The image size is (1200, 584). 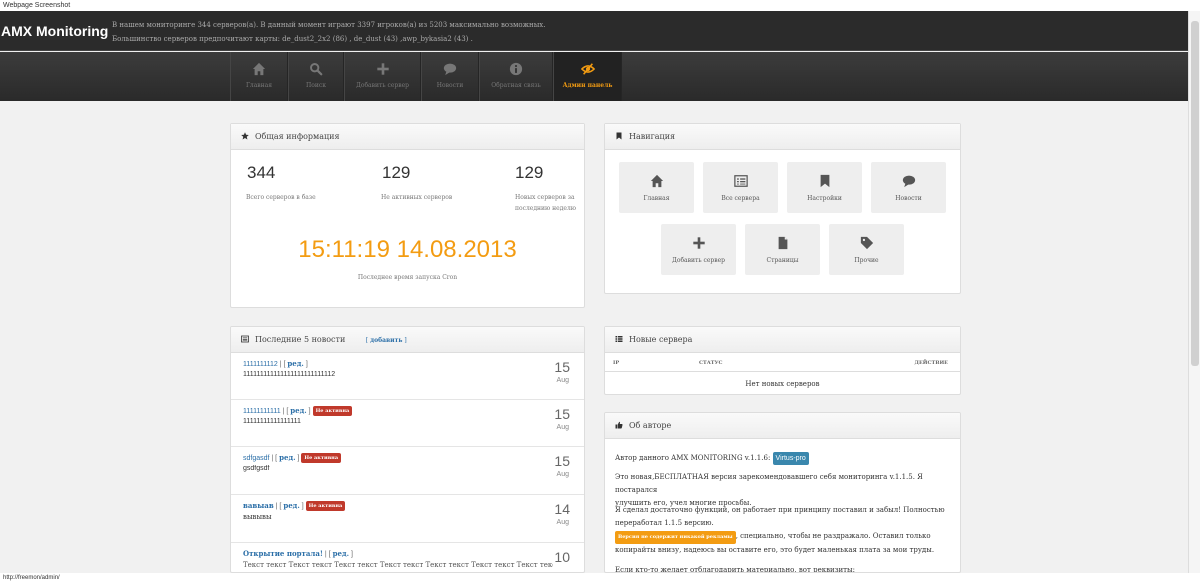 I want to click on eye-slash-icon, so click(x=587, y=69).